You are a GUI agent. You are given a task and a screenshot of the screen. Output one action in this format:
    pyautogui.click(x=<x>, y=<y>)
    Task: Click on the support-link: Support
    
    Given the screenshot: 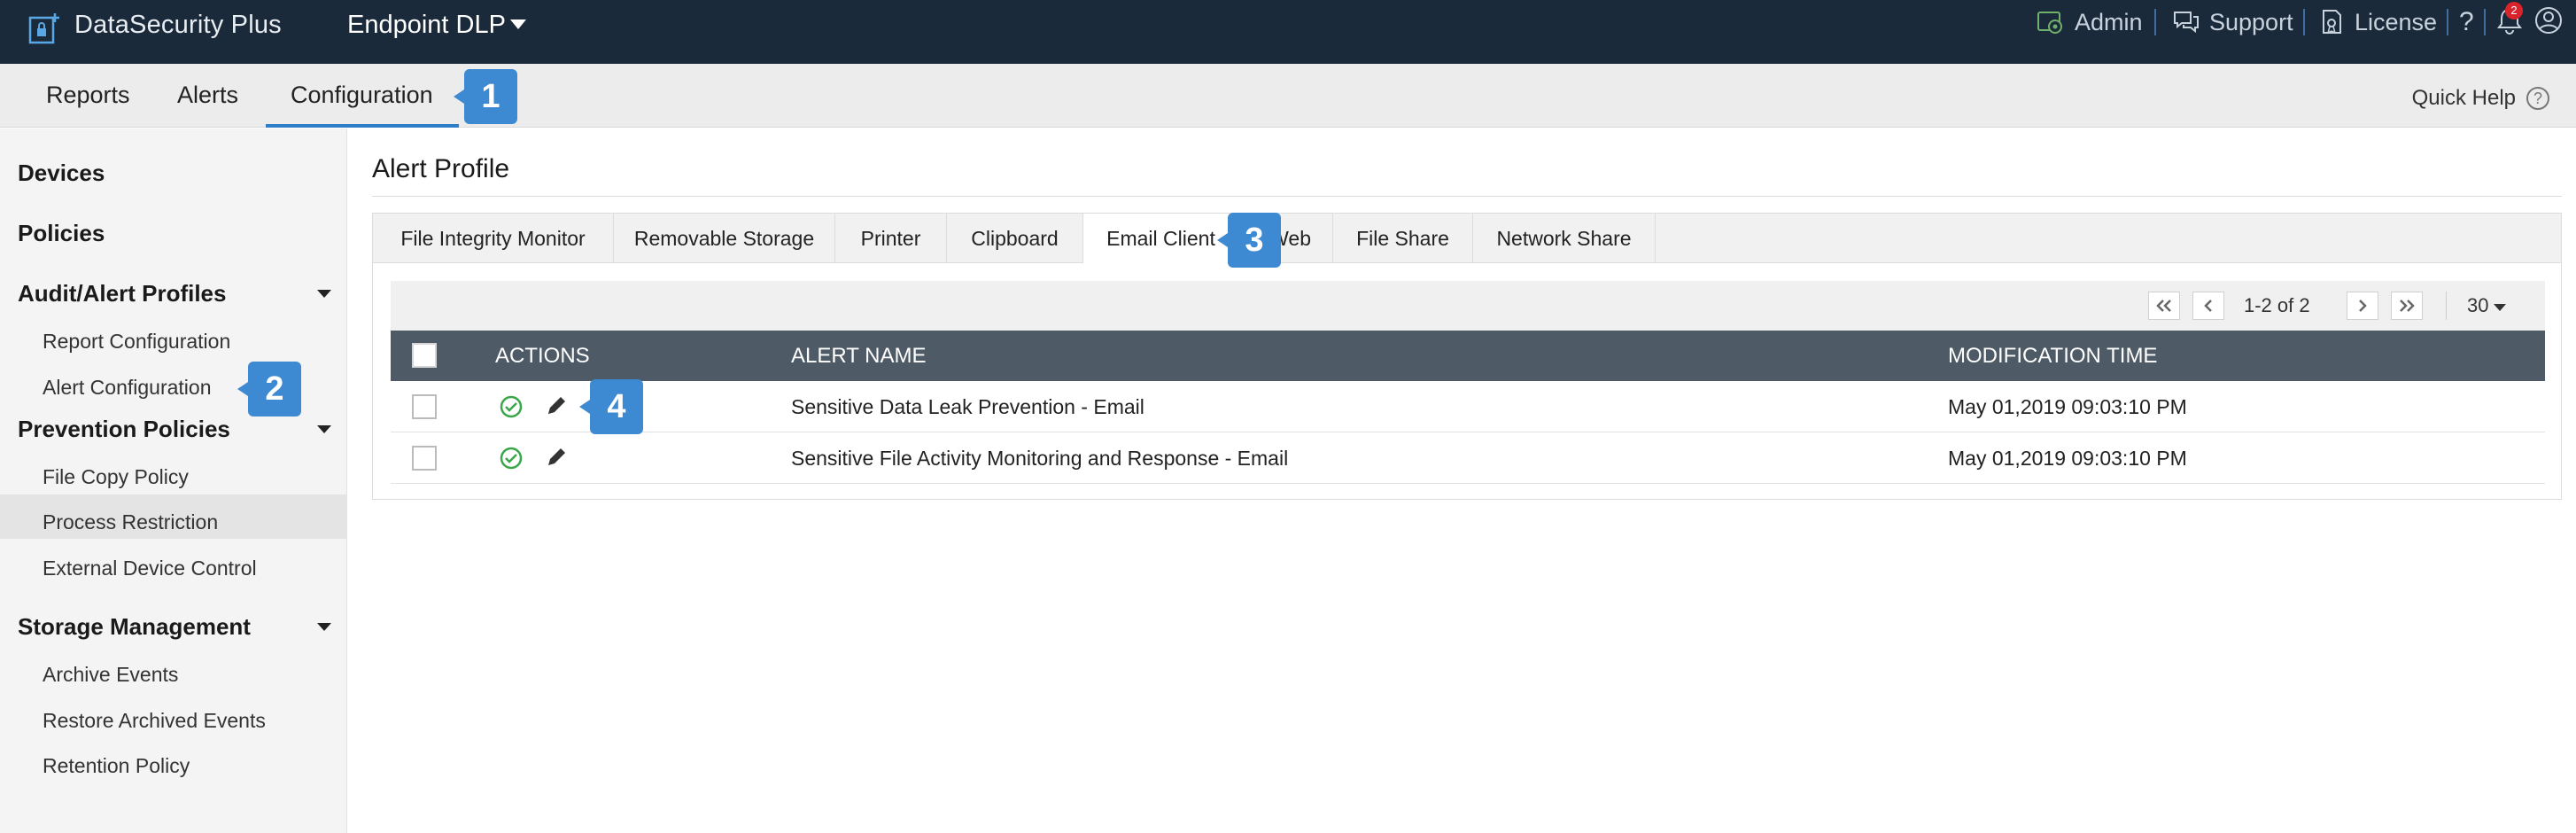 What is the action you would take?
    pyautogui.click(x=2232, y=22)
    